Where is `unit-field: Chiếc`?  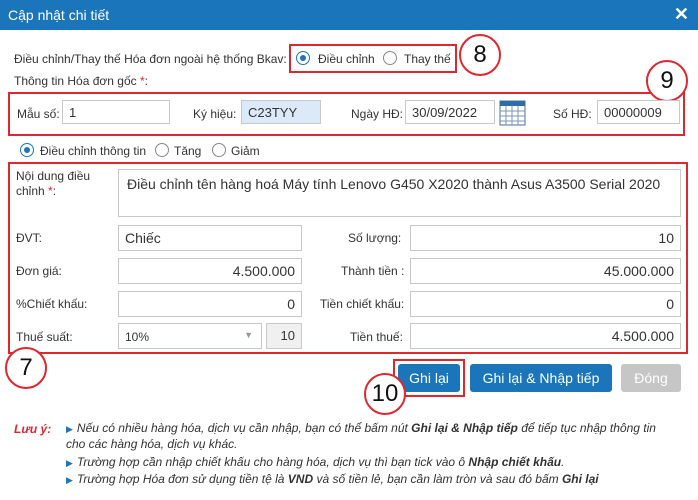 unit-field: Chiếc is located at coordinates (210, 238).